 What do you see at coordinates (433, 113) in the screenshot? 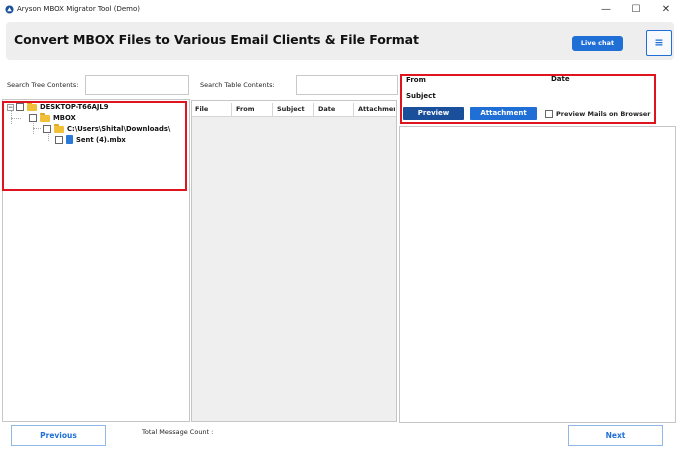
I see `preview-button: Preview` at bounding box center [433, 113].